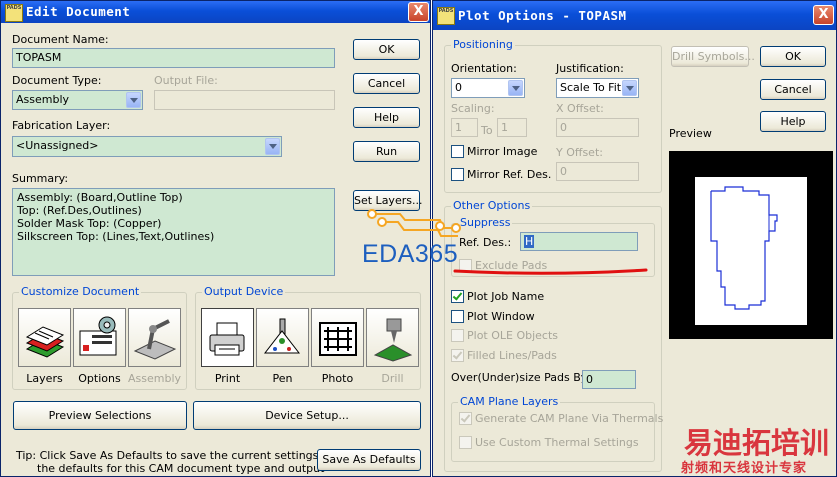  Describe the element at coordinates (569, 418) in the screenshot. I see `generate-cam-plane-label: Generate CAM Plane Via Thermals` at that location.